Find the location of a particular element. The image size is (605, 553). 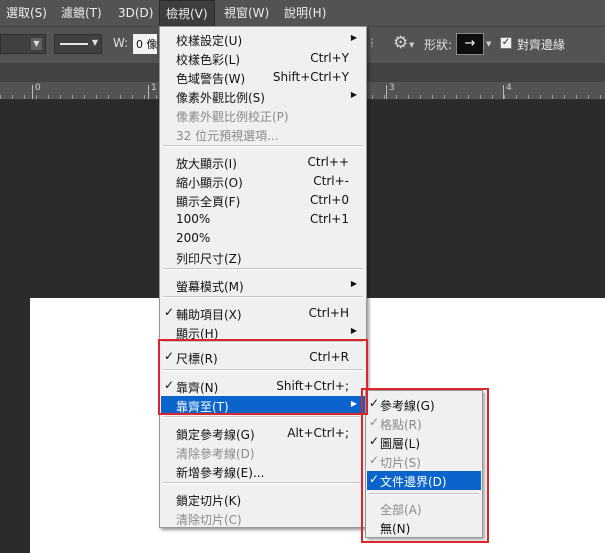

view-menu-item-label: 鎖定參考線(G) is located at coordinates (215, 435).